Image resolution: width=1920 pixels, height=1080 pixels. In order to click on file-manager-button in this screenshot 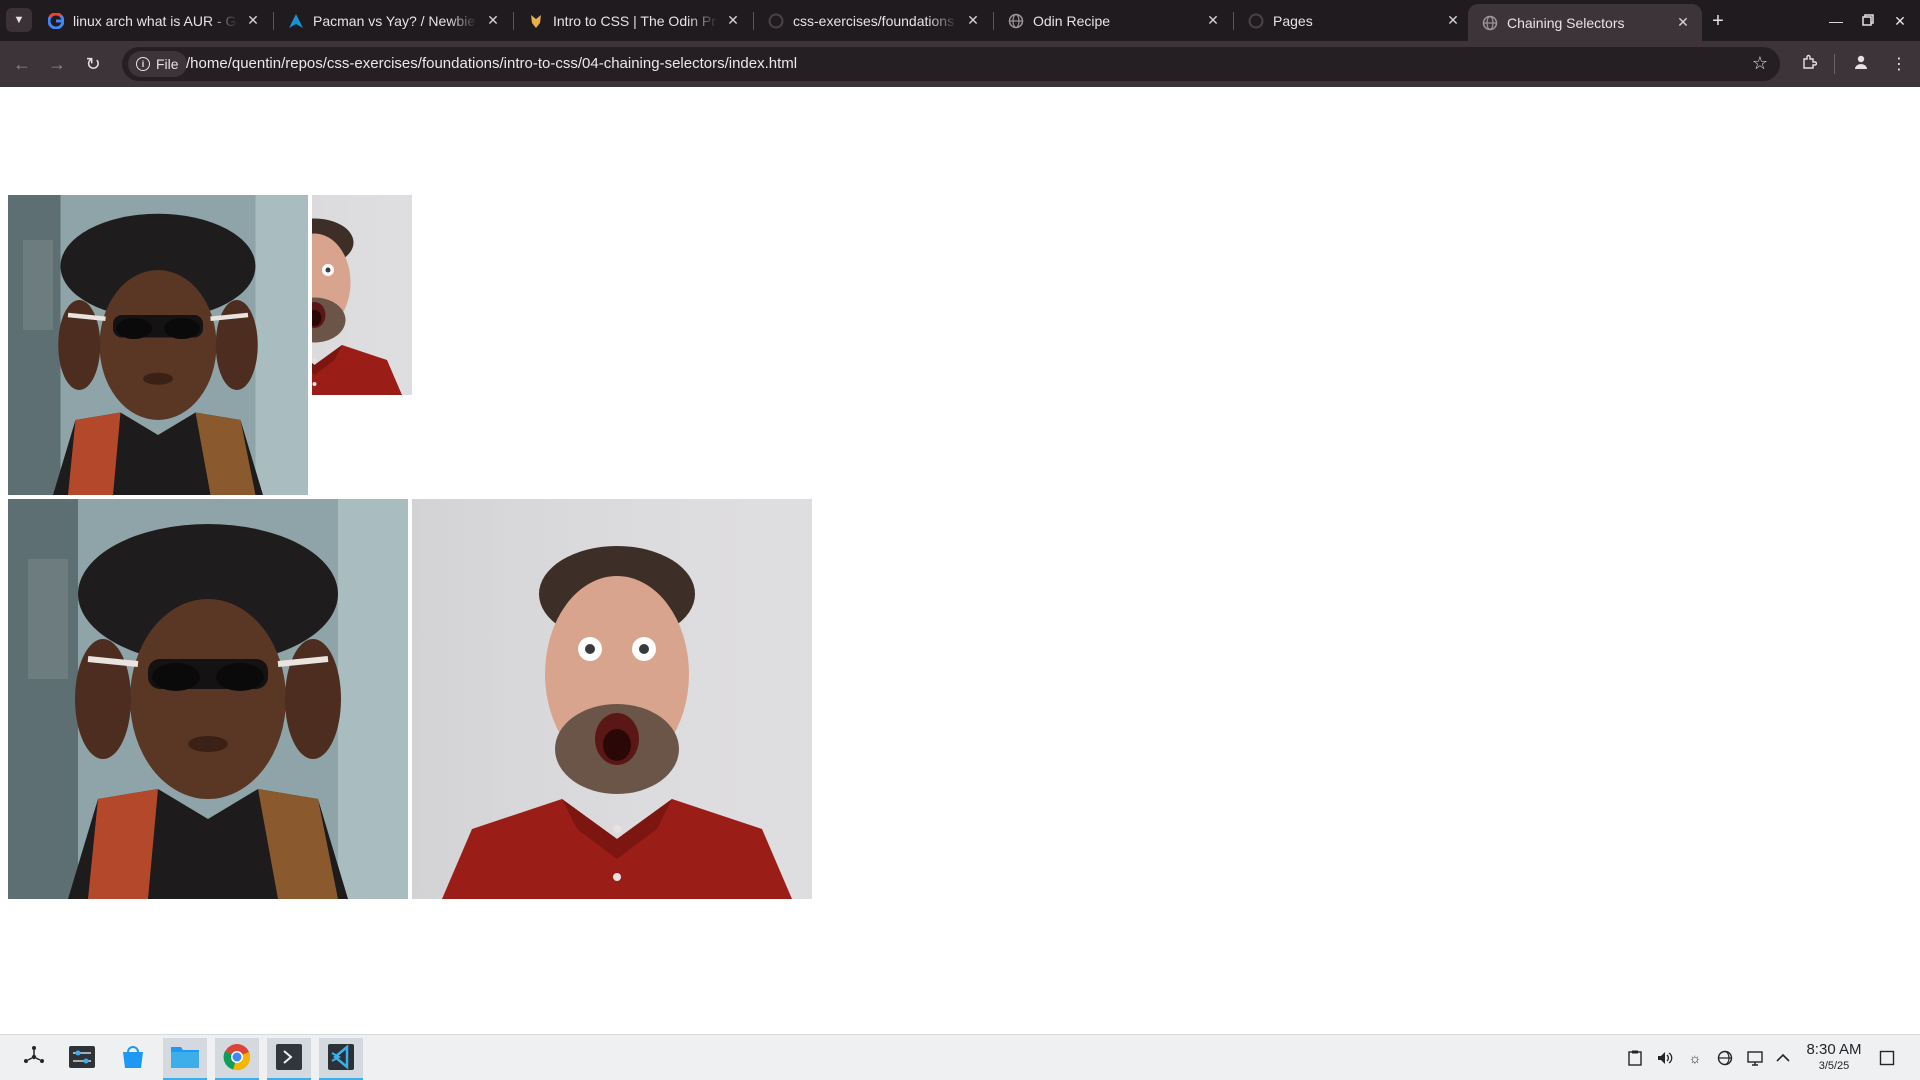, I will do `click(185, 1059)`.